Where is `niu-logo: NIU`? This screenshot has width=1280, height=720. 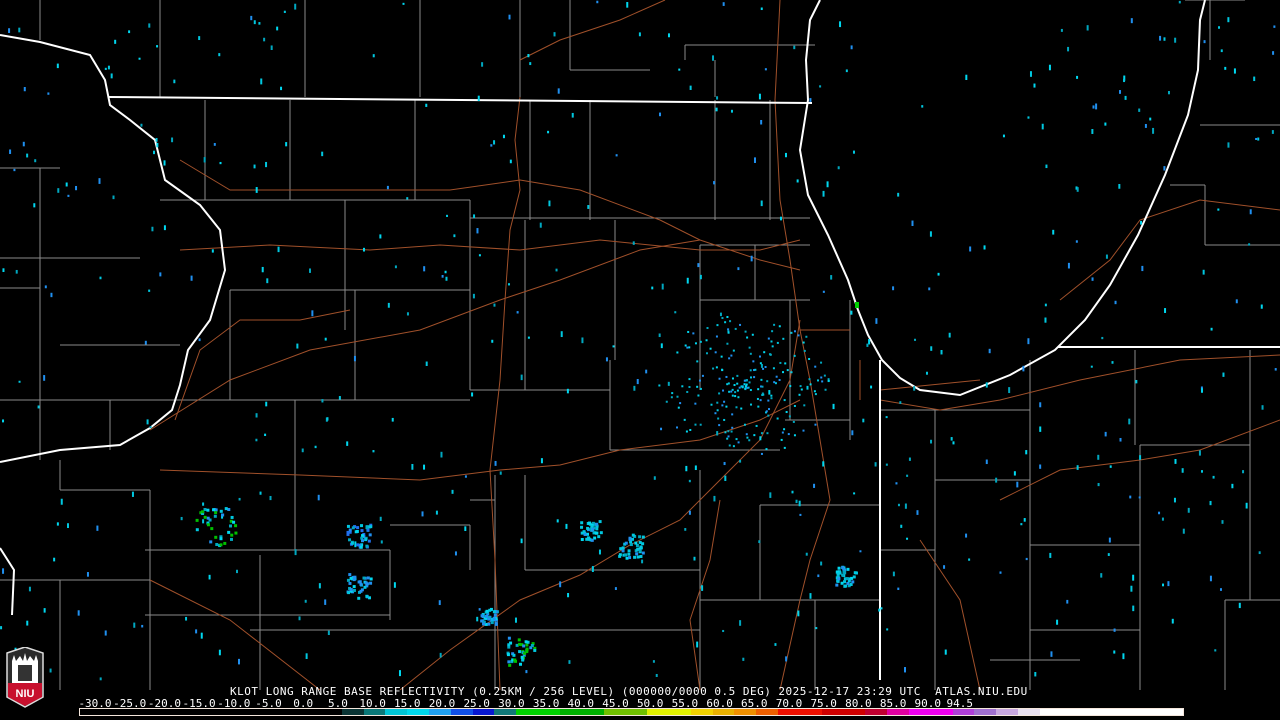 niu-logo: NIU is located at coordinates (25, 677).